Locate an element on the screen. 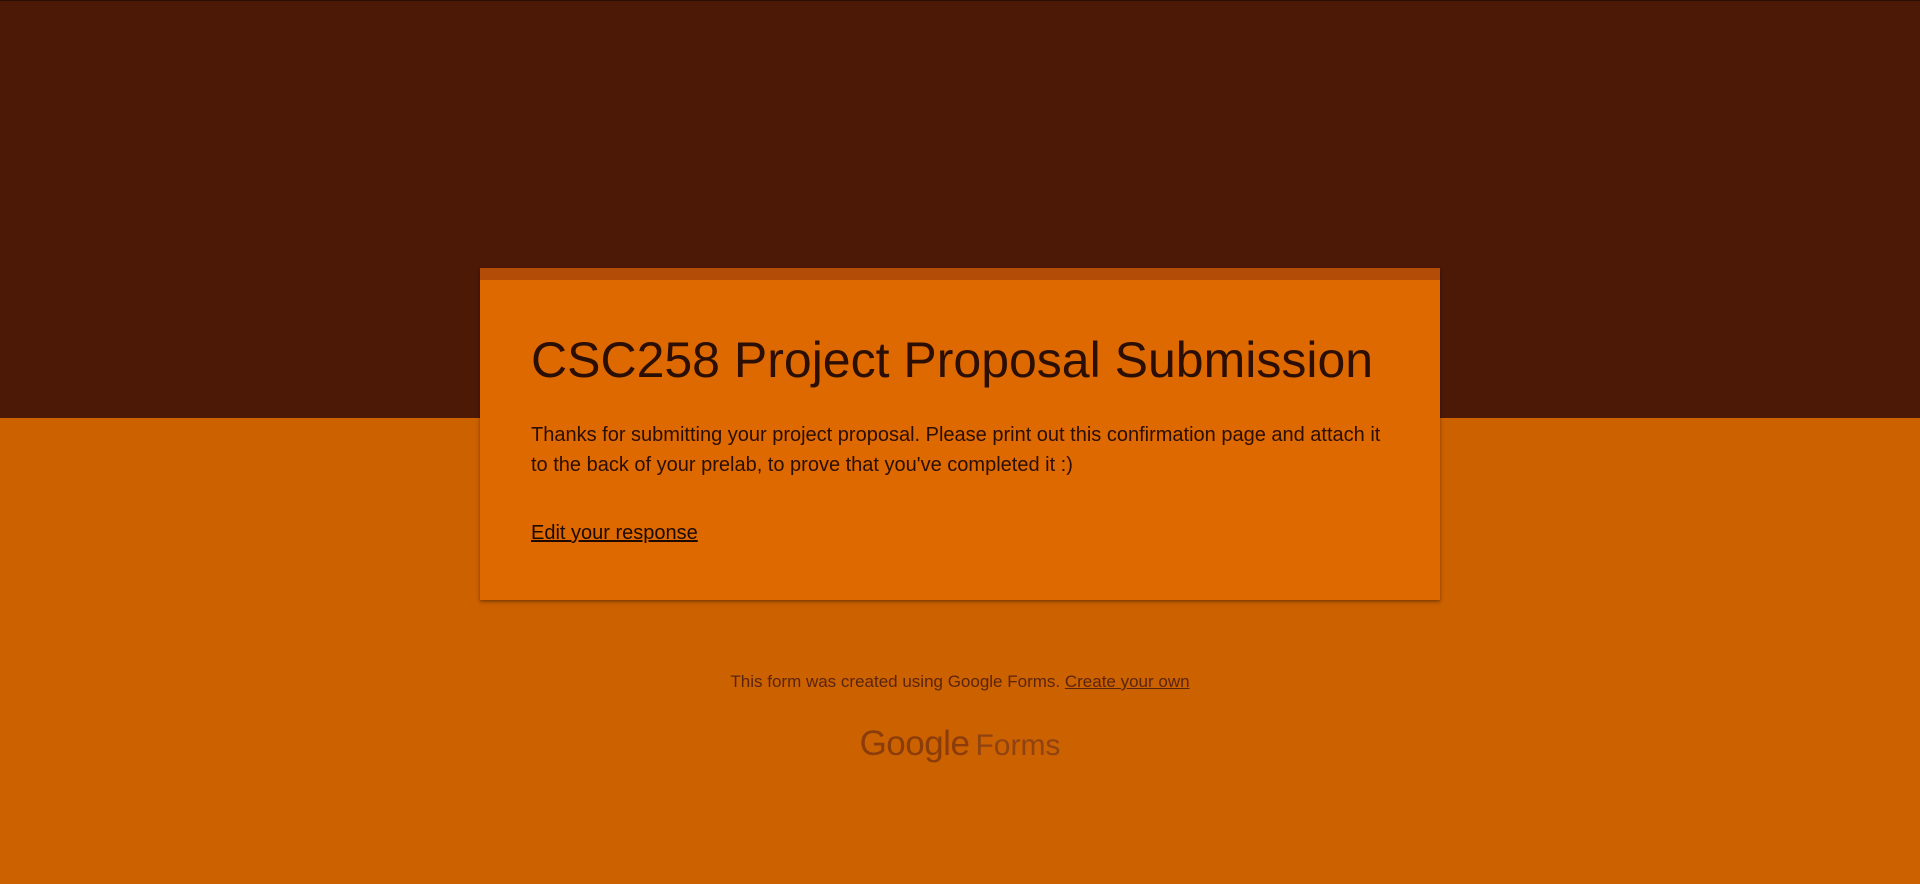 The height and width of the screenshot is (884, 1920). form-title: CSC258 Project Proposal Submission is located at coordinates (952, 360).